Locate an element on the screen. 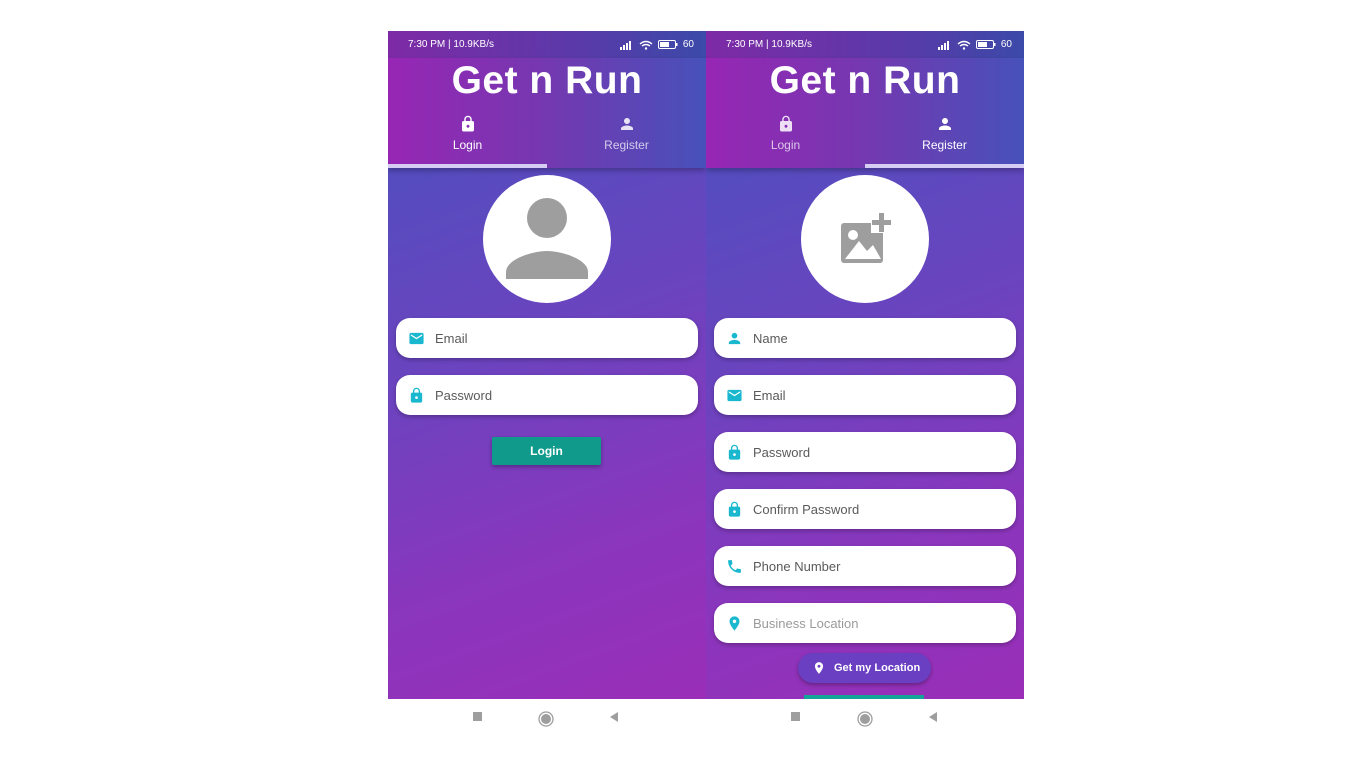 Image resolution: width=1365 pixels, height=767 pixels. login-button: Login is located at coordinates (546, 451).